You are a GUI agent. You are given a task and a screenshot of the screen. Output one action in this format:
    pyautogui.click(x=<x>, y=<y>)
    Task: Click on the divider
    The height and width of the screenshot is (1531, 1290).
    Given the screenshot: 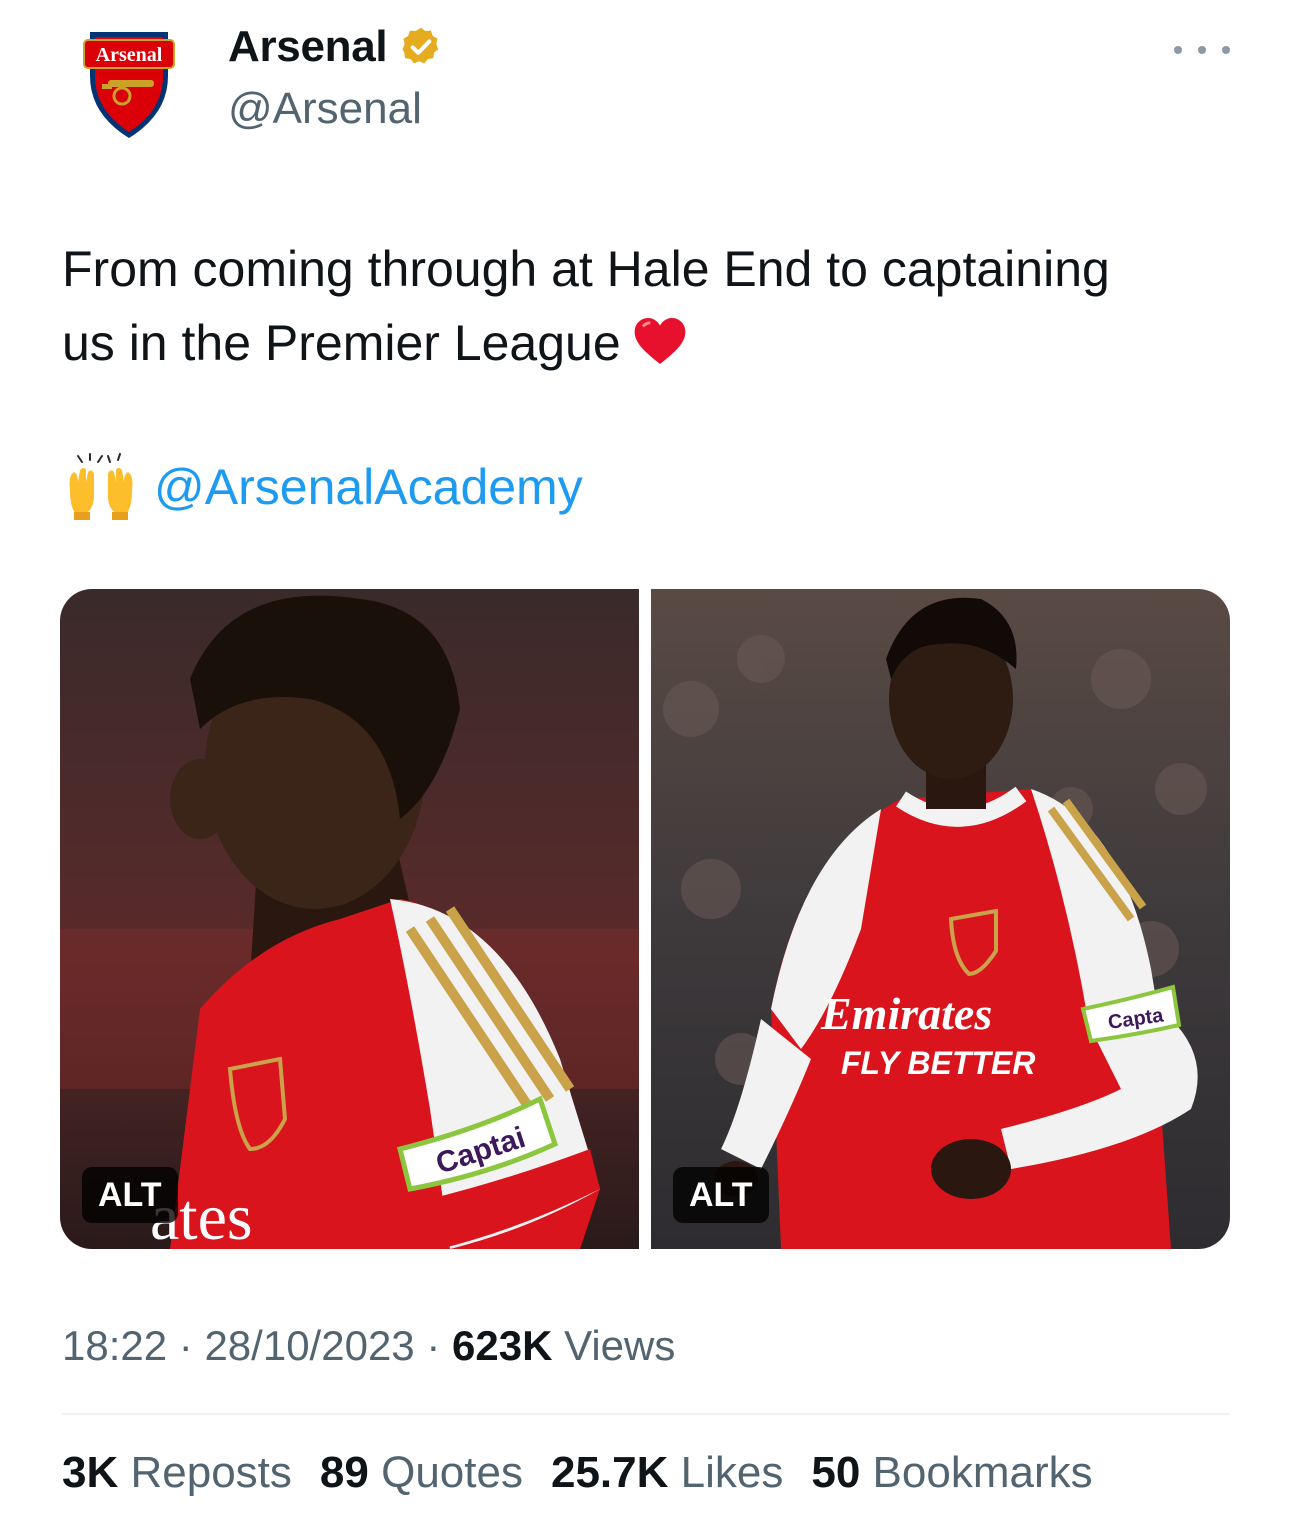 What is the action you would take?
    pyautogui.click(x=646, y=1414)
    